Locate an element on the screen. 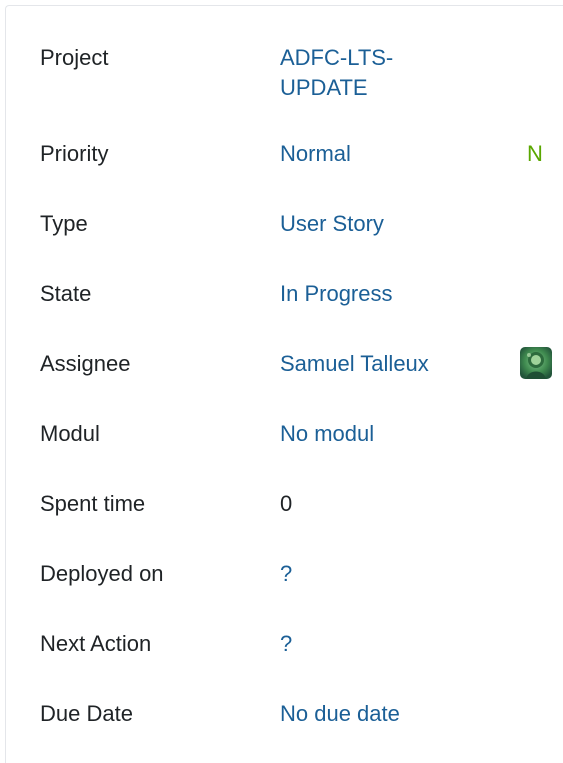 Image resolution: width=563 pixels, height=763 pixels. field-label-priority: Priority is located at coordinates (74, 153).